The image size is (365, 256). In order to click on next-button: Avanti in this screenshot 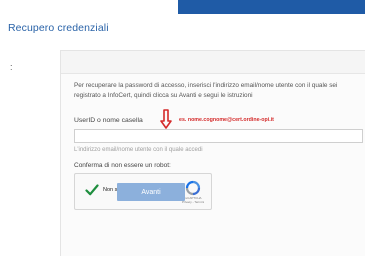, I will do `click(151, 192)`.